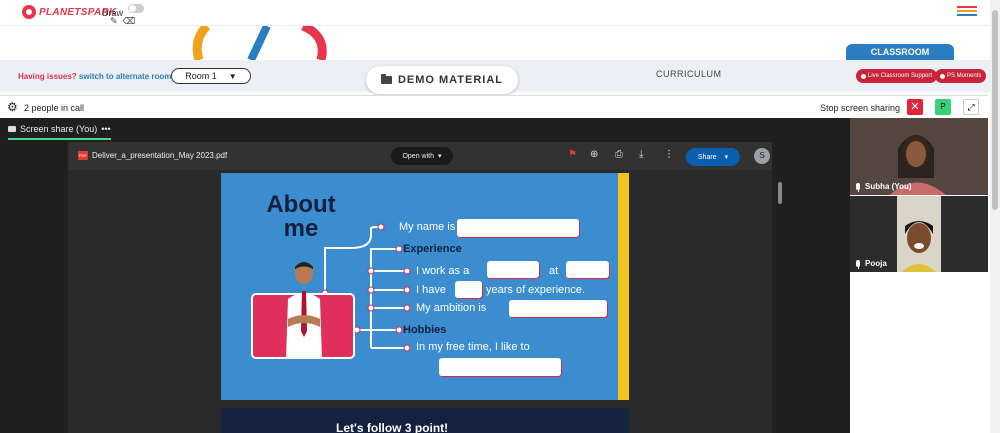  Describe the element at coordinates (136, 8) in the screenshot. I see `draw-toggle` at that location.